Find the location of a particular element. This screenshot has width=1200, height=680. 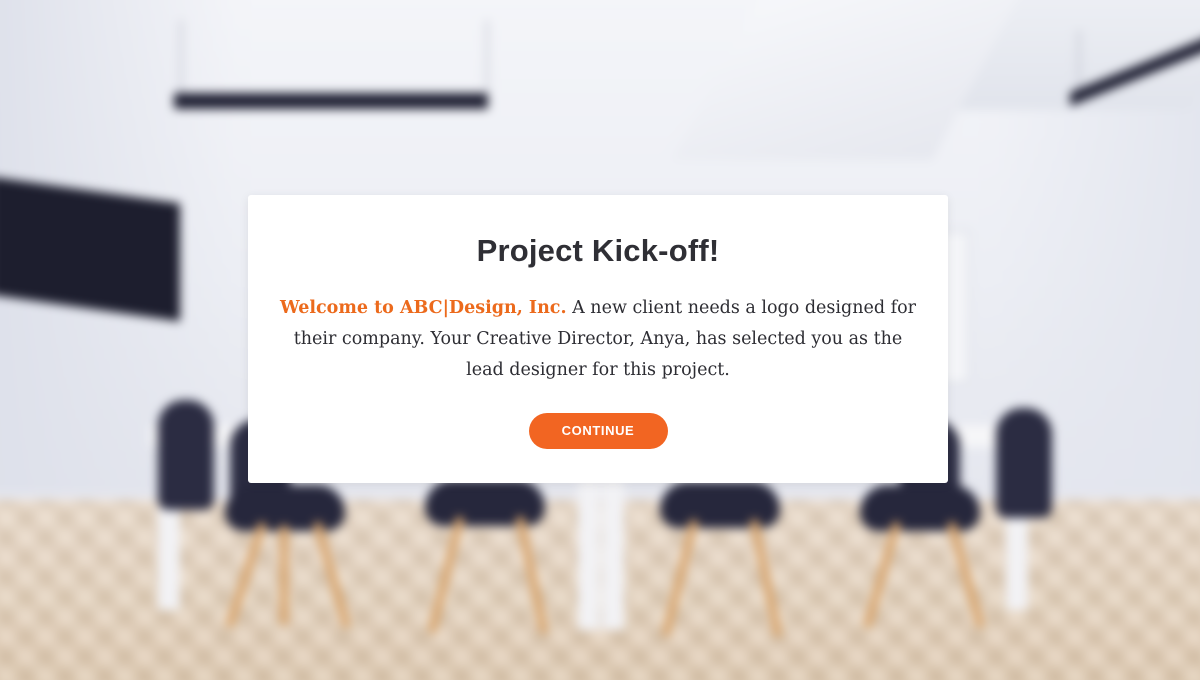

company-welcome-highlight: Welcome to ABC|Design, Inc. is located at coordinates (423, 308).